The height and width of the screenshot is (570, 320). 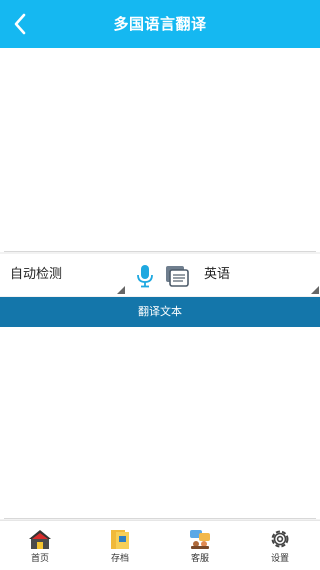 What do you see at coordinates (160, 312) in the screenshot?
I see `translate-button: 翻译文本` at bounding box center [160, 312].